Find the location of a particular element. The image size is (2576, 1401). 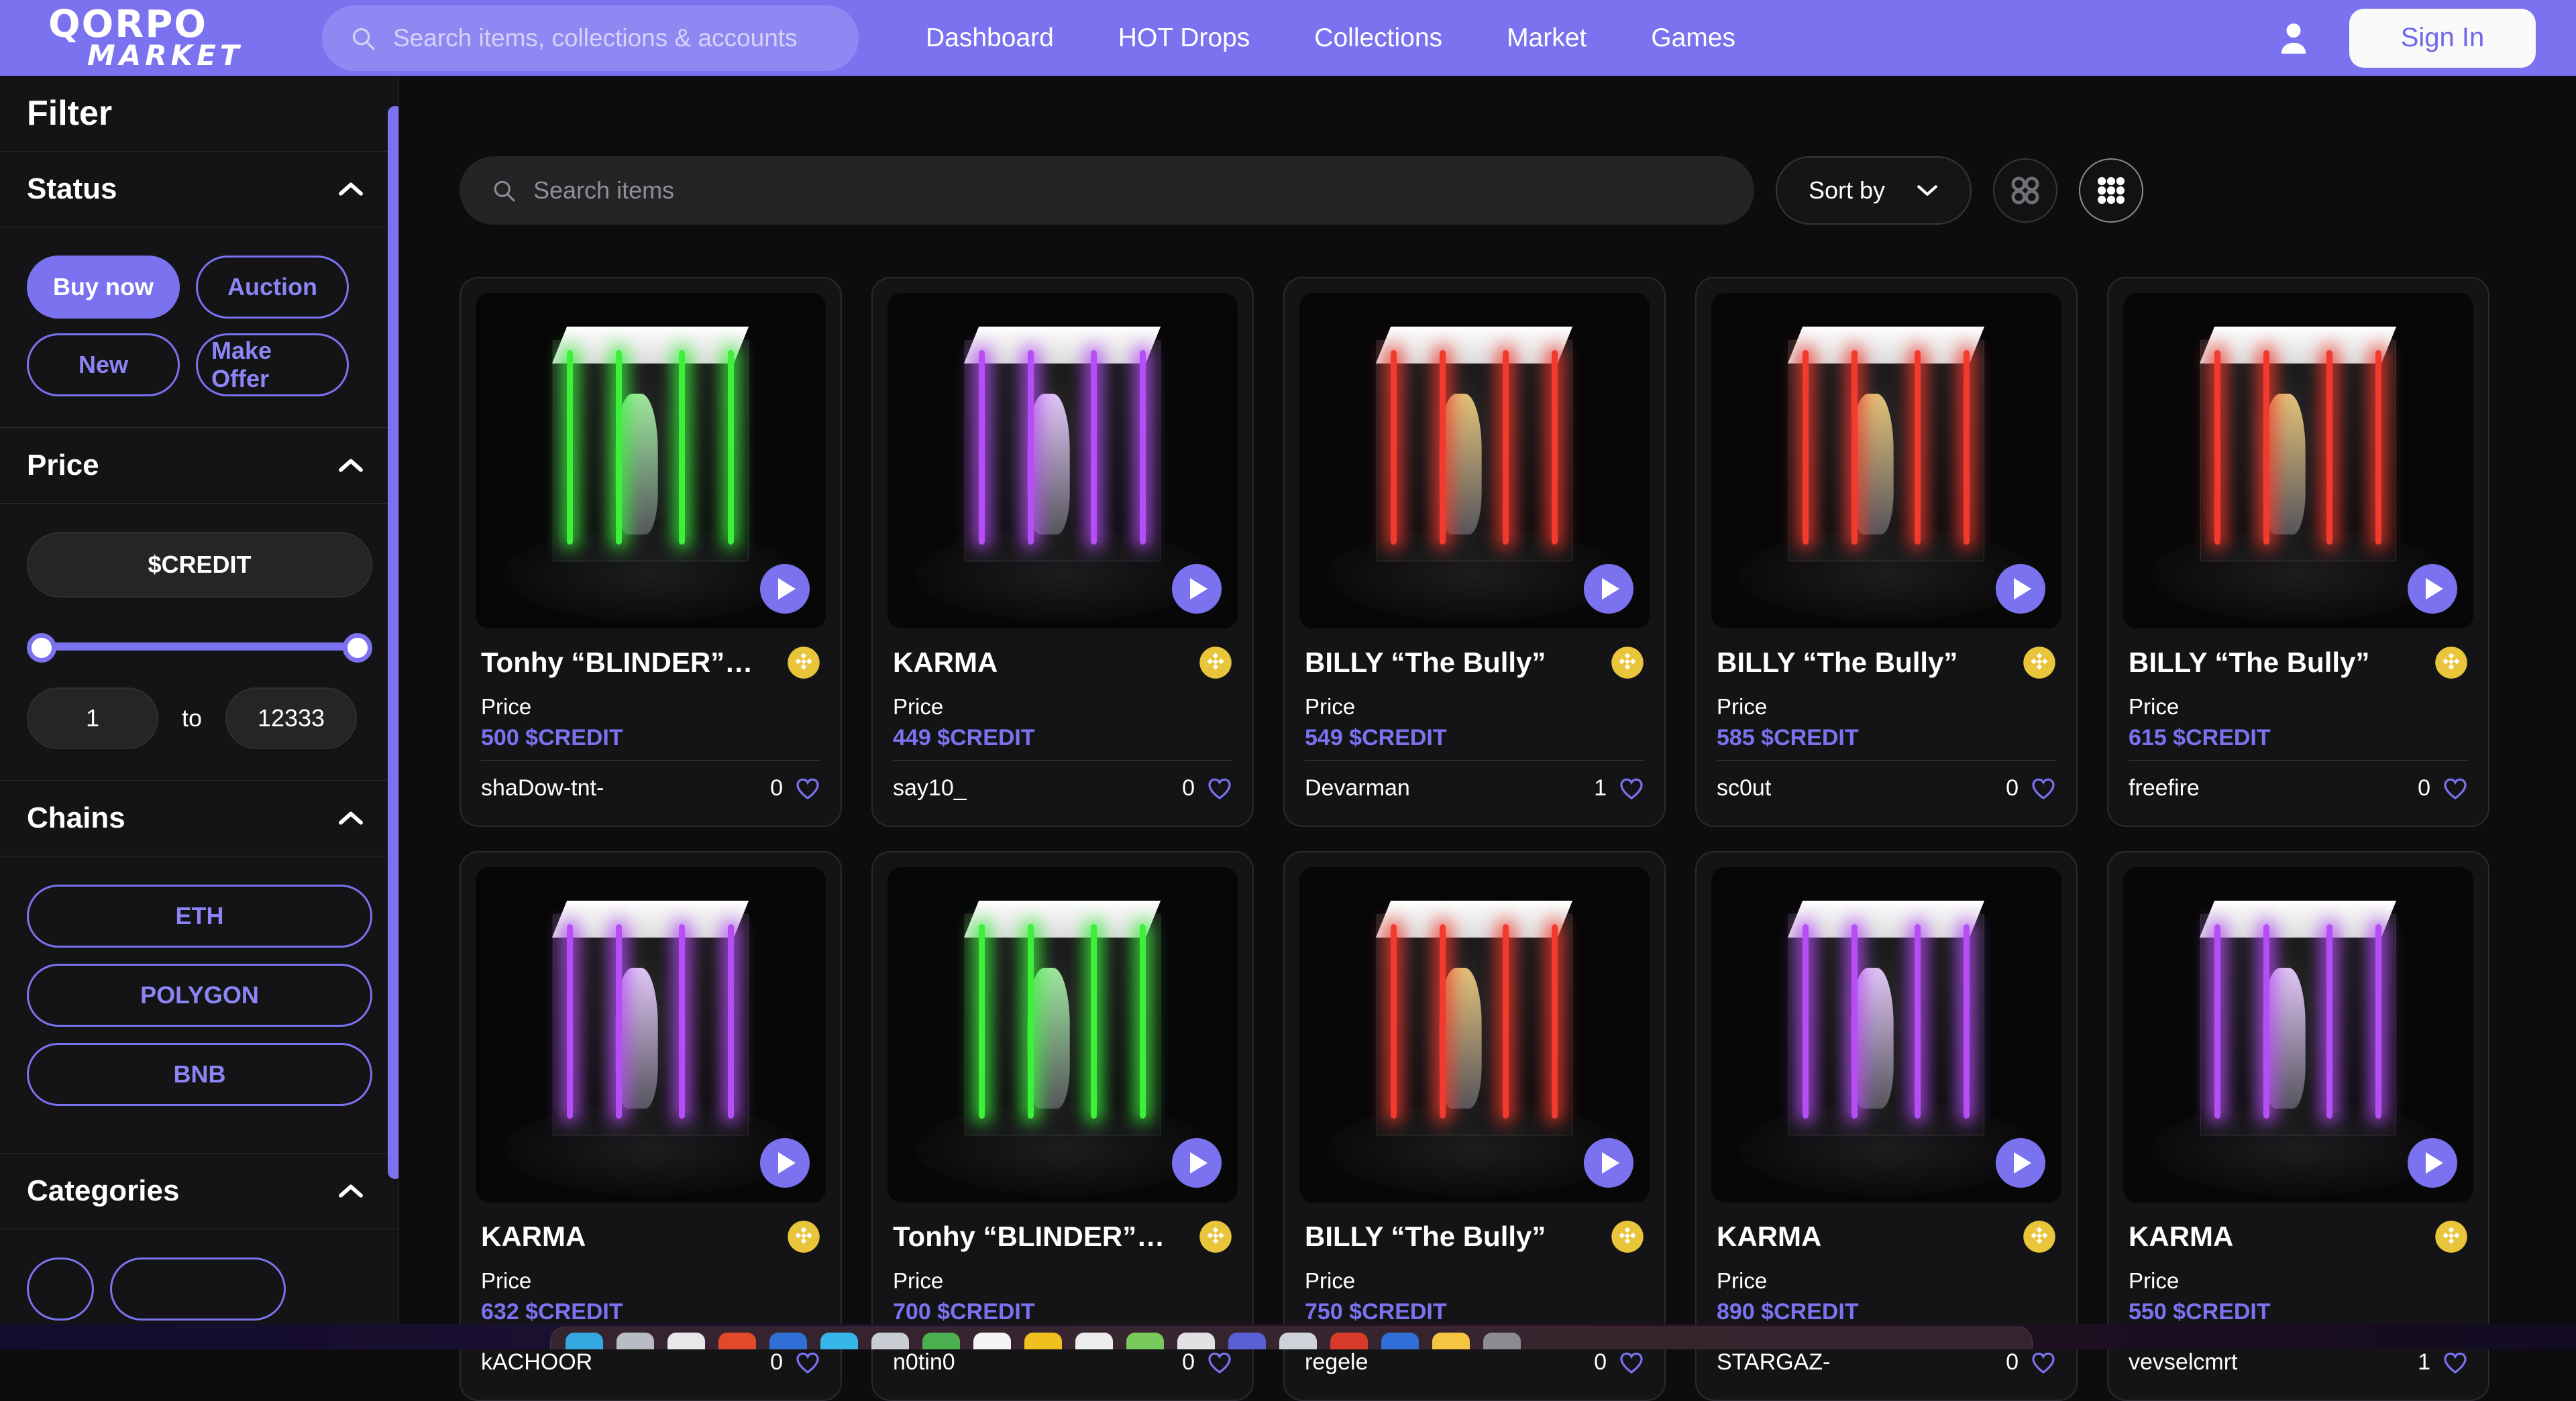

item-card: KARMAPrice550 $CREDITvevselcmrt1 is located at coordinates (2298, 1126).